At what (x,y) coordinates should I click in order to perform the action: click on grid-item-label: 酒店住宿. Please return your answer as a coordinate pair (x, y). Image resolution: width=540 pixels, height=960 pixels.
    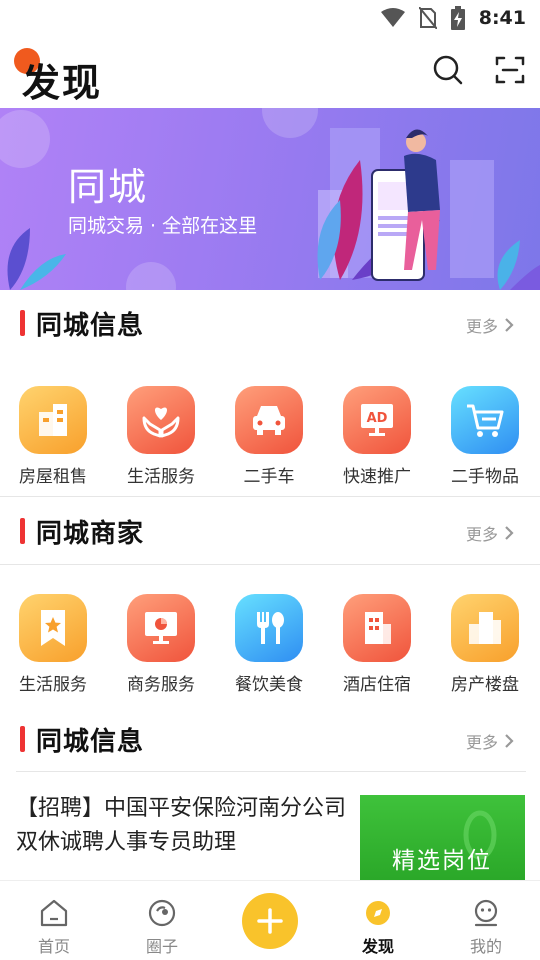
    Looking at the image, I should click on (377, 685).